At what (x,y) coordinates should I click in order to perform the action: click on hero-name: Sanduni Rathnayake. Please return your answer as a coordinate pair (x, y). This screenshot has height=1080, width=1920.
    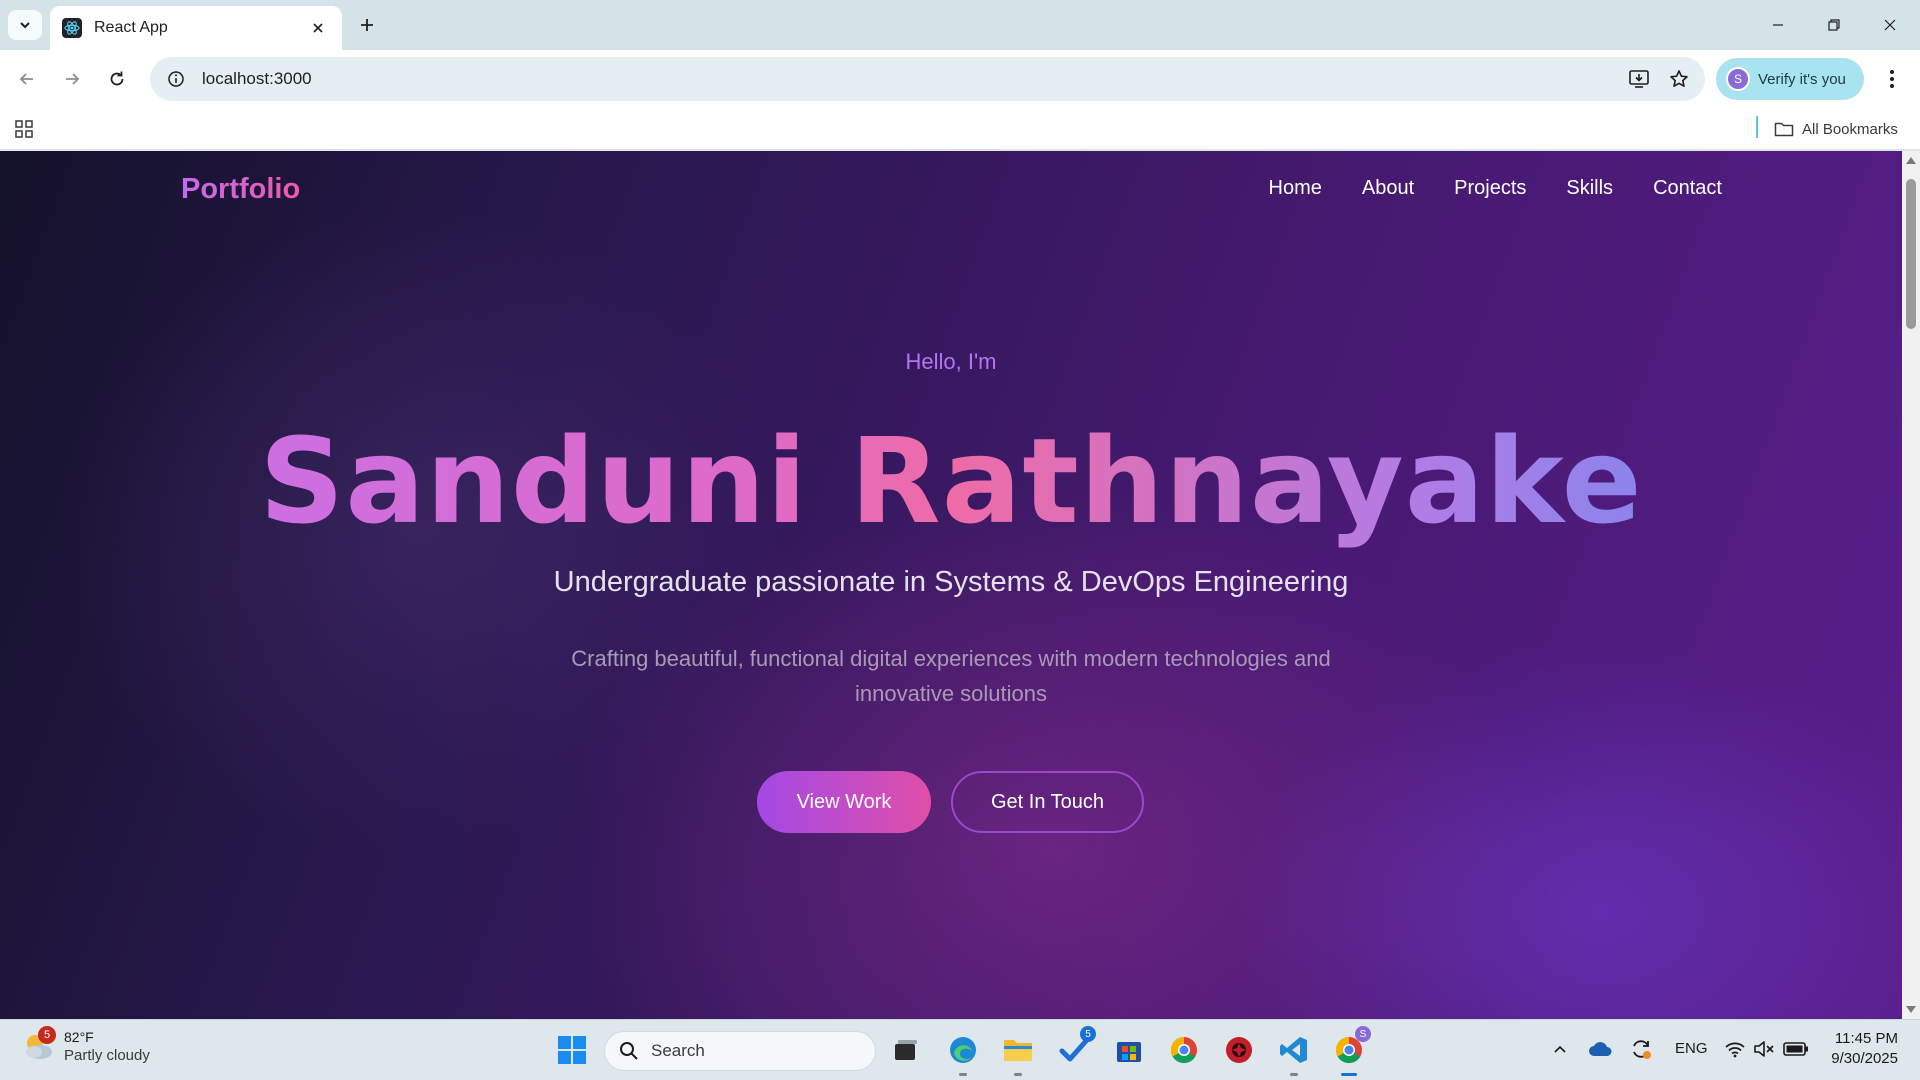
    Looking at the image, I should click on (951, 481).